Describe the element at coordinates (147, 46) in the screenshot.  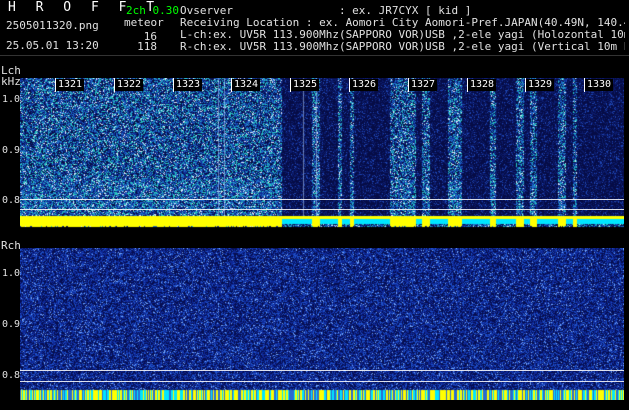
I see `rch-count: 118` at that location.